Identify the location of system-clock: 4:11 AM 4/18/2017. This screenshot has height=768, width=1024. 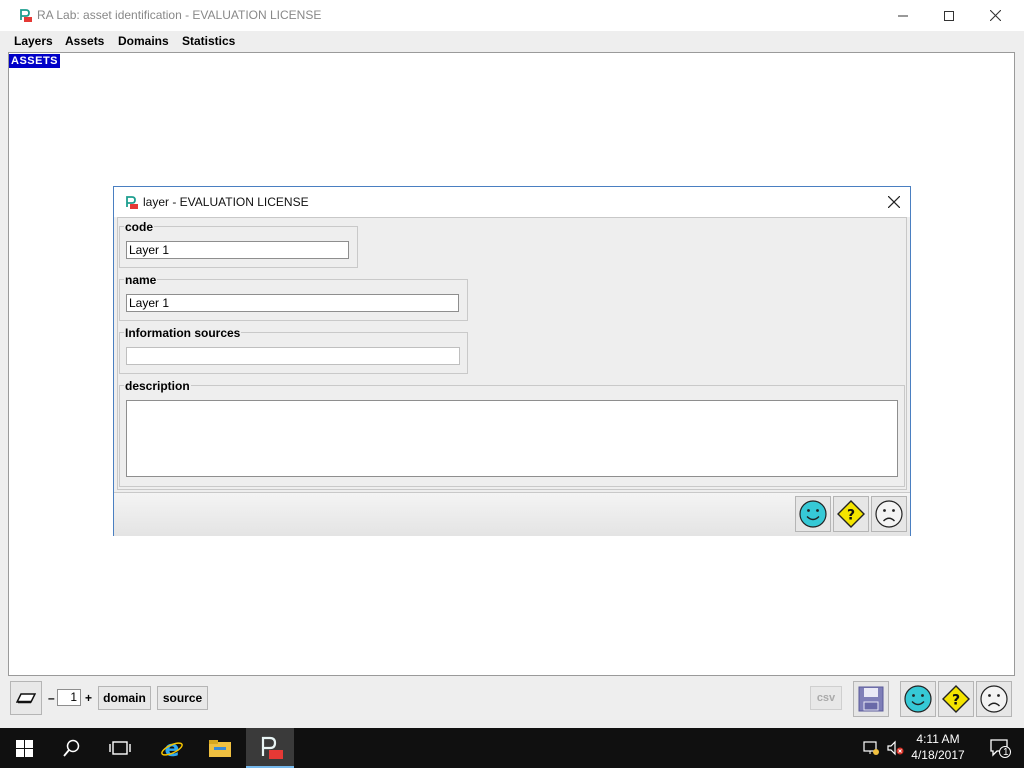
(938, 747).